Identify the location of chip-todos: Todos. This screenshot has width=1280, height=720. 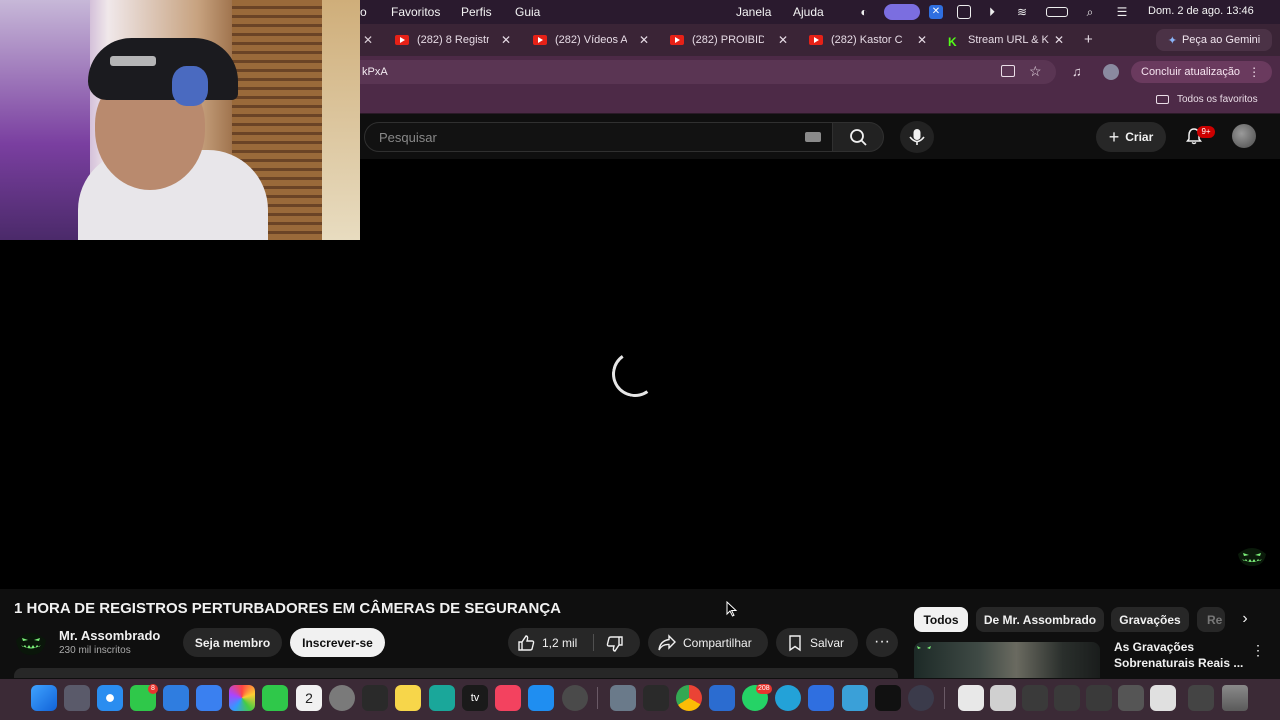
(941, 619).